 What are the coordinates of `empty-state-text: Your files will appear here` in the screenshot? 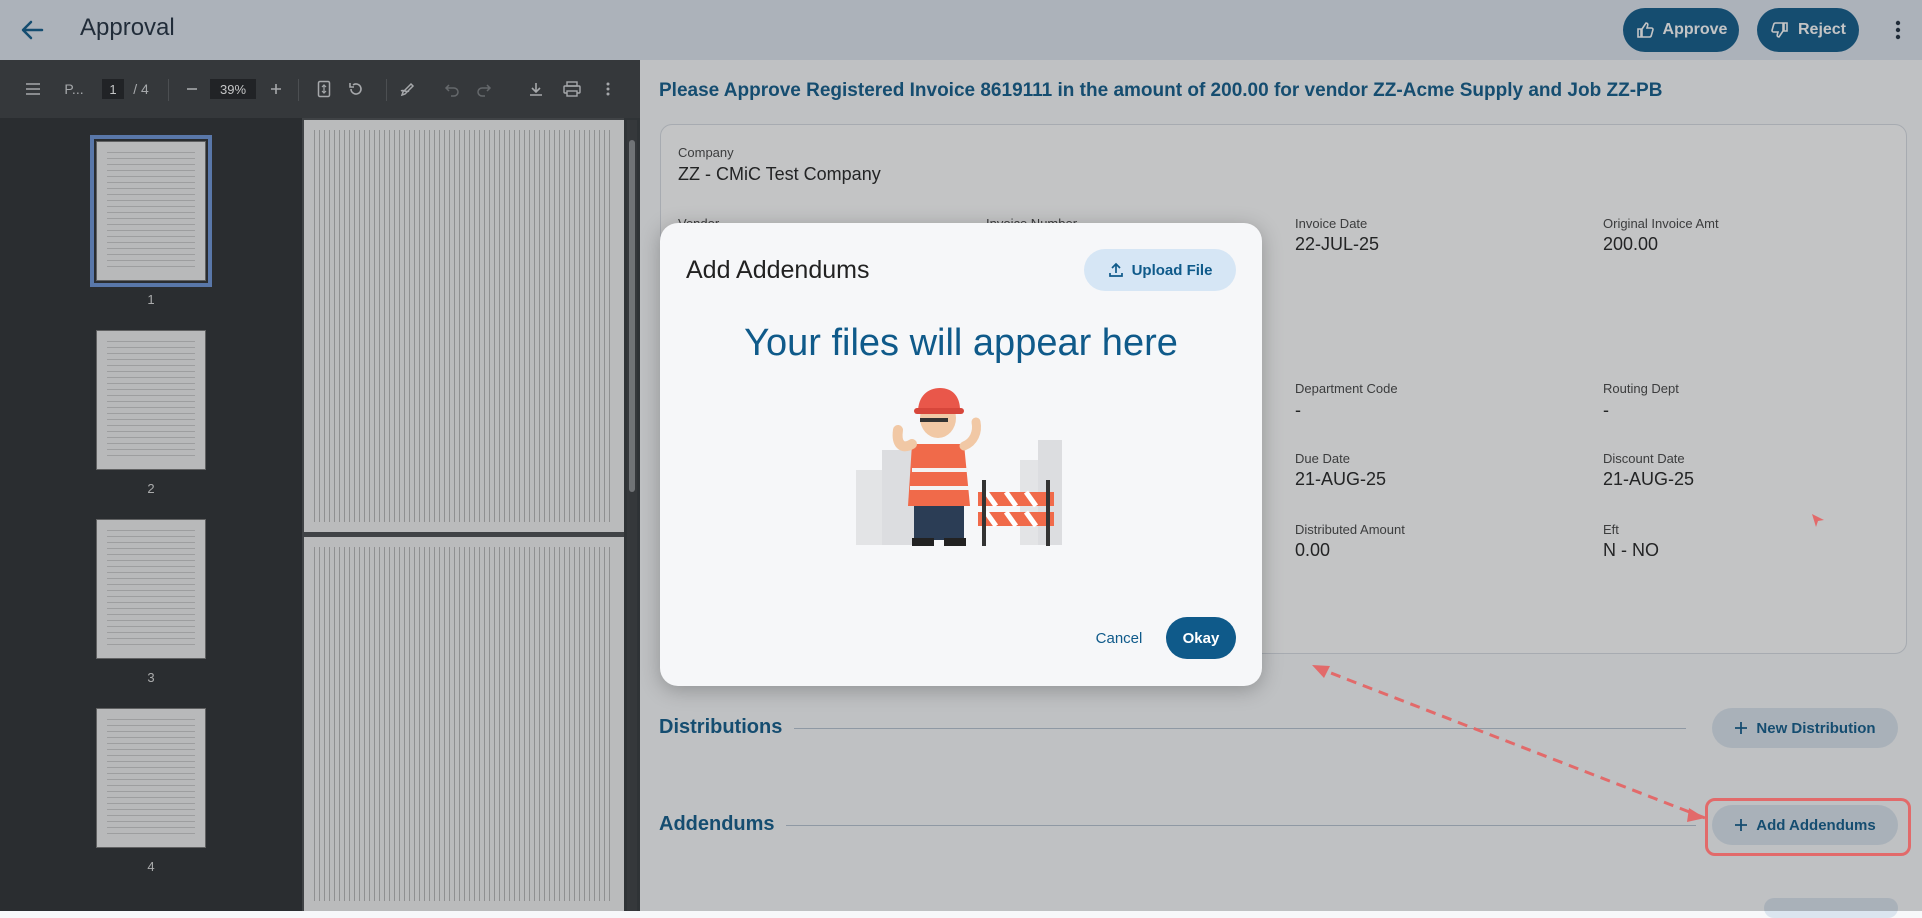 It's located at (961, 343).